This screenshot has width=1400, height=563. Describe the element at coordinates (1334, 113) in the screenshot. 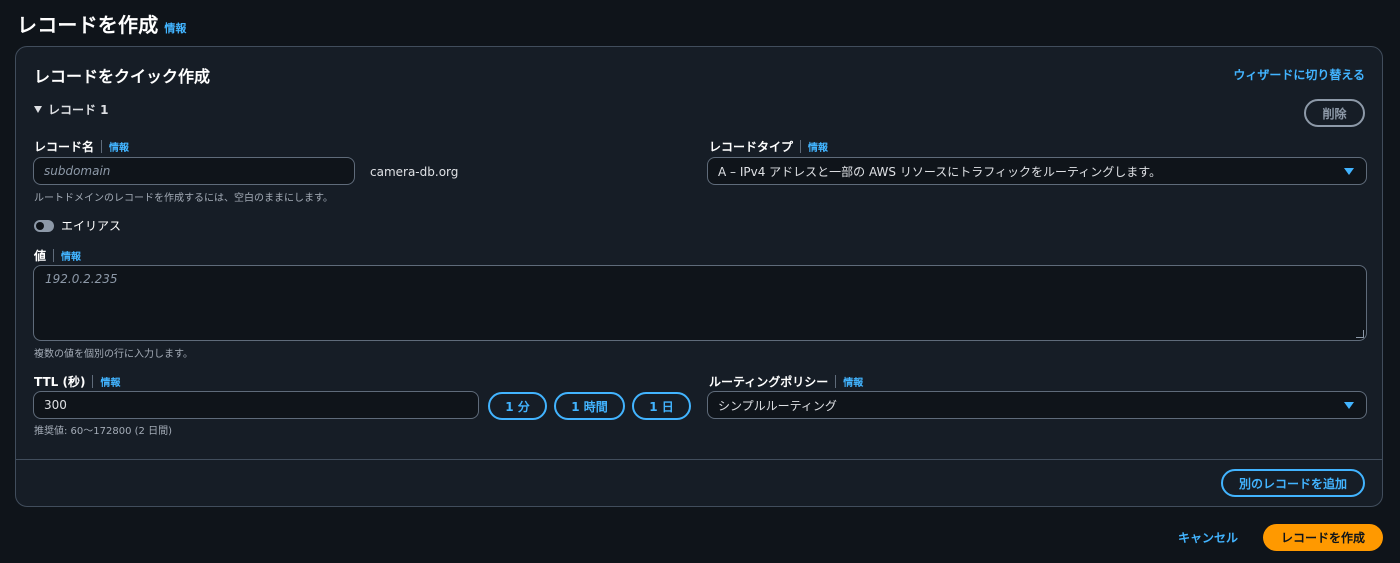

I see `delete-button: 削除` at that location.